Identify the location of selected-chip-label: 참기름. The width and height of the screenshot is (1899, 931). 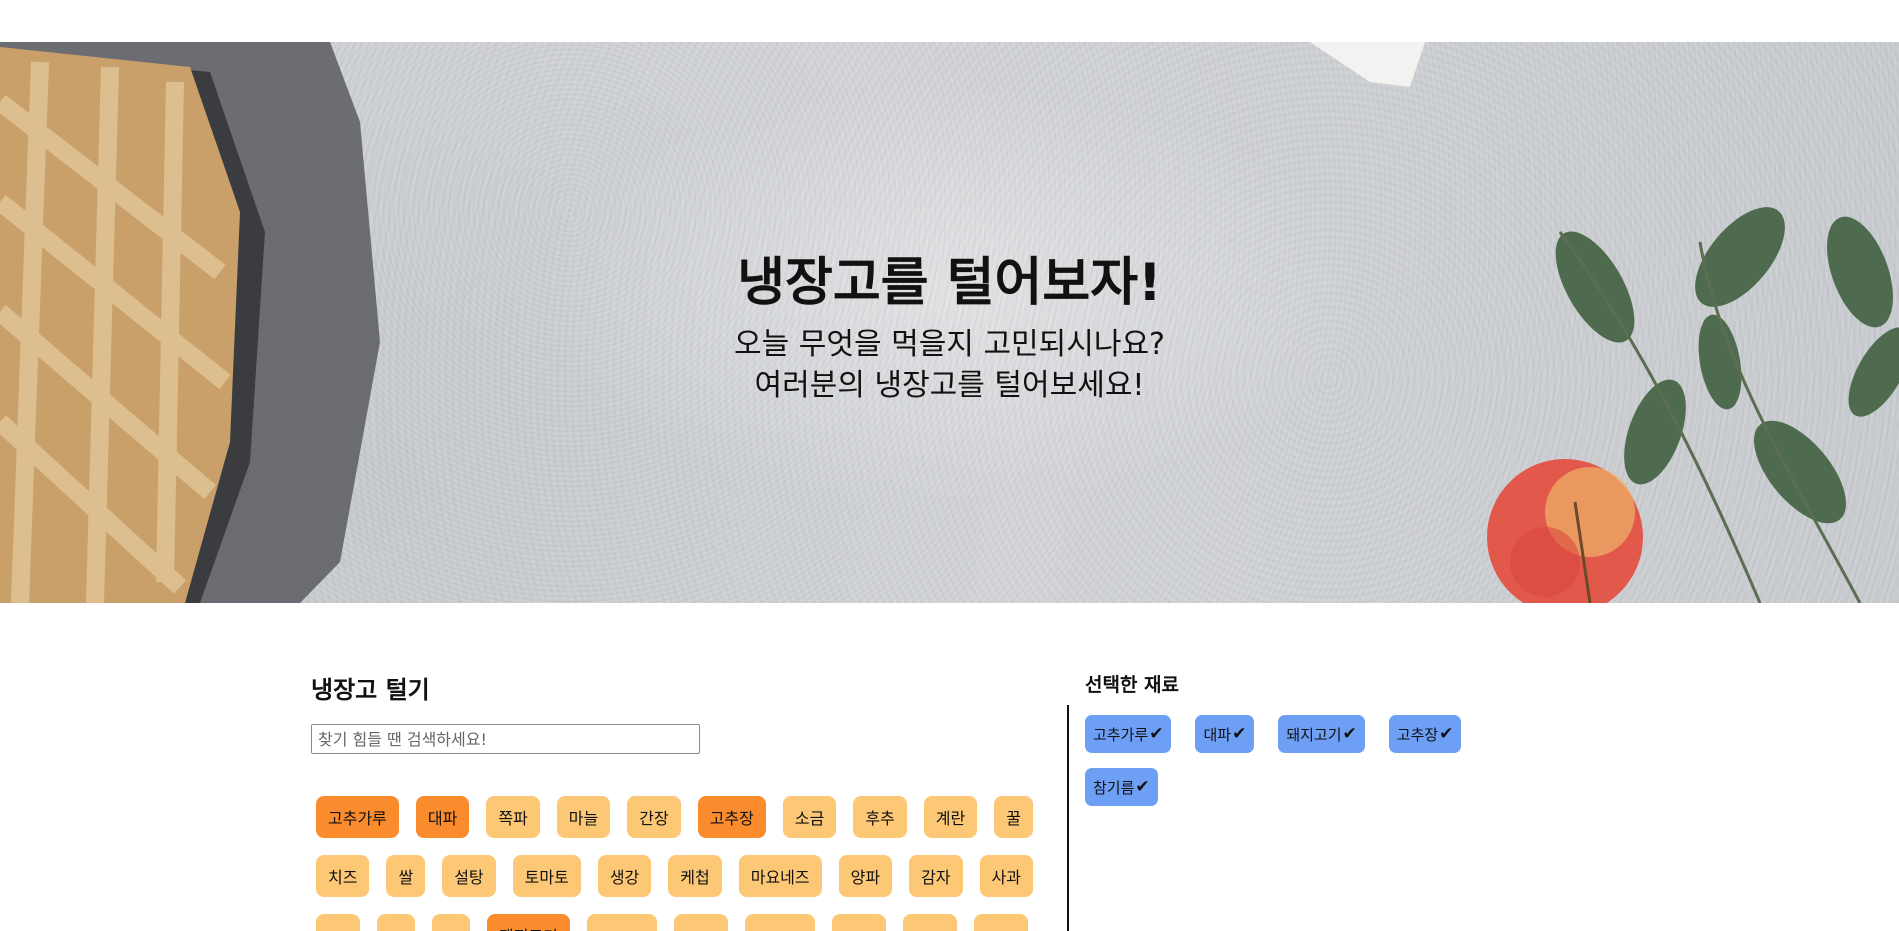
(1114, 787).